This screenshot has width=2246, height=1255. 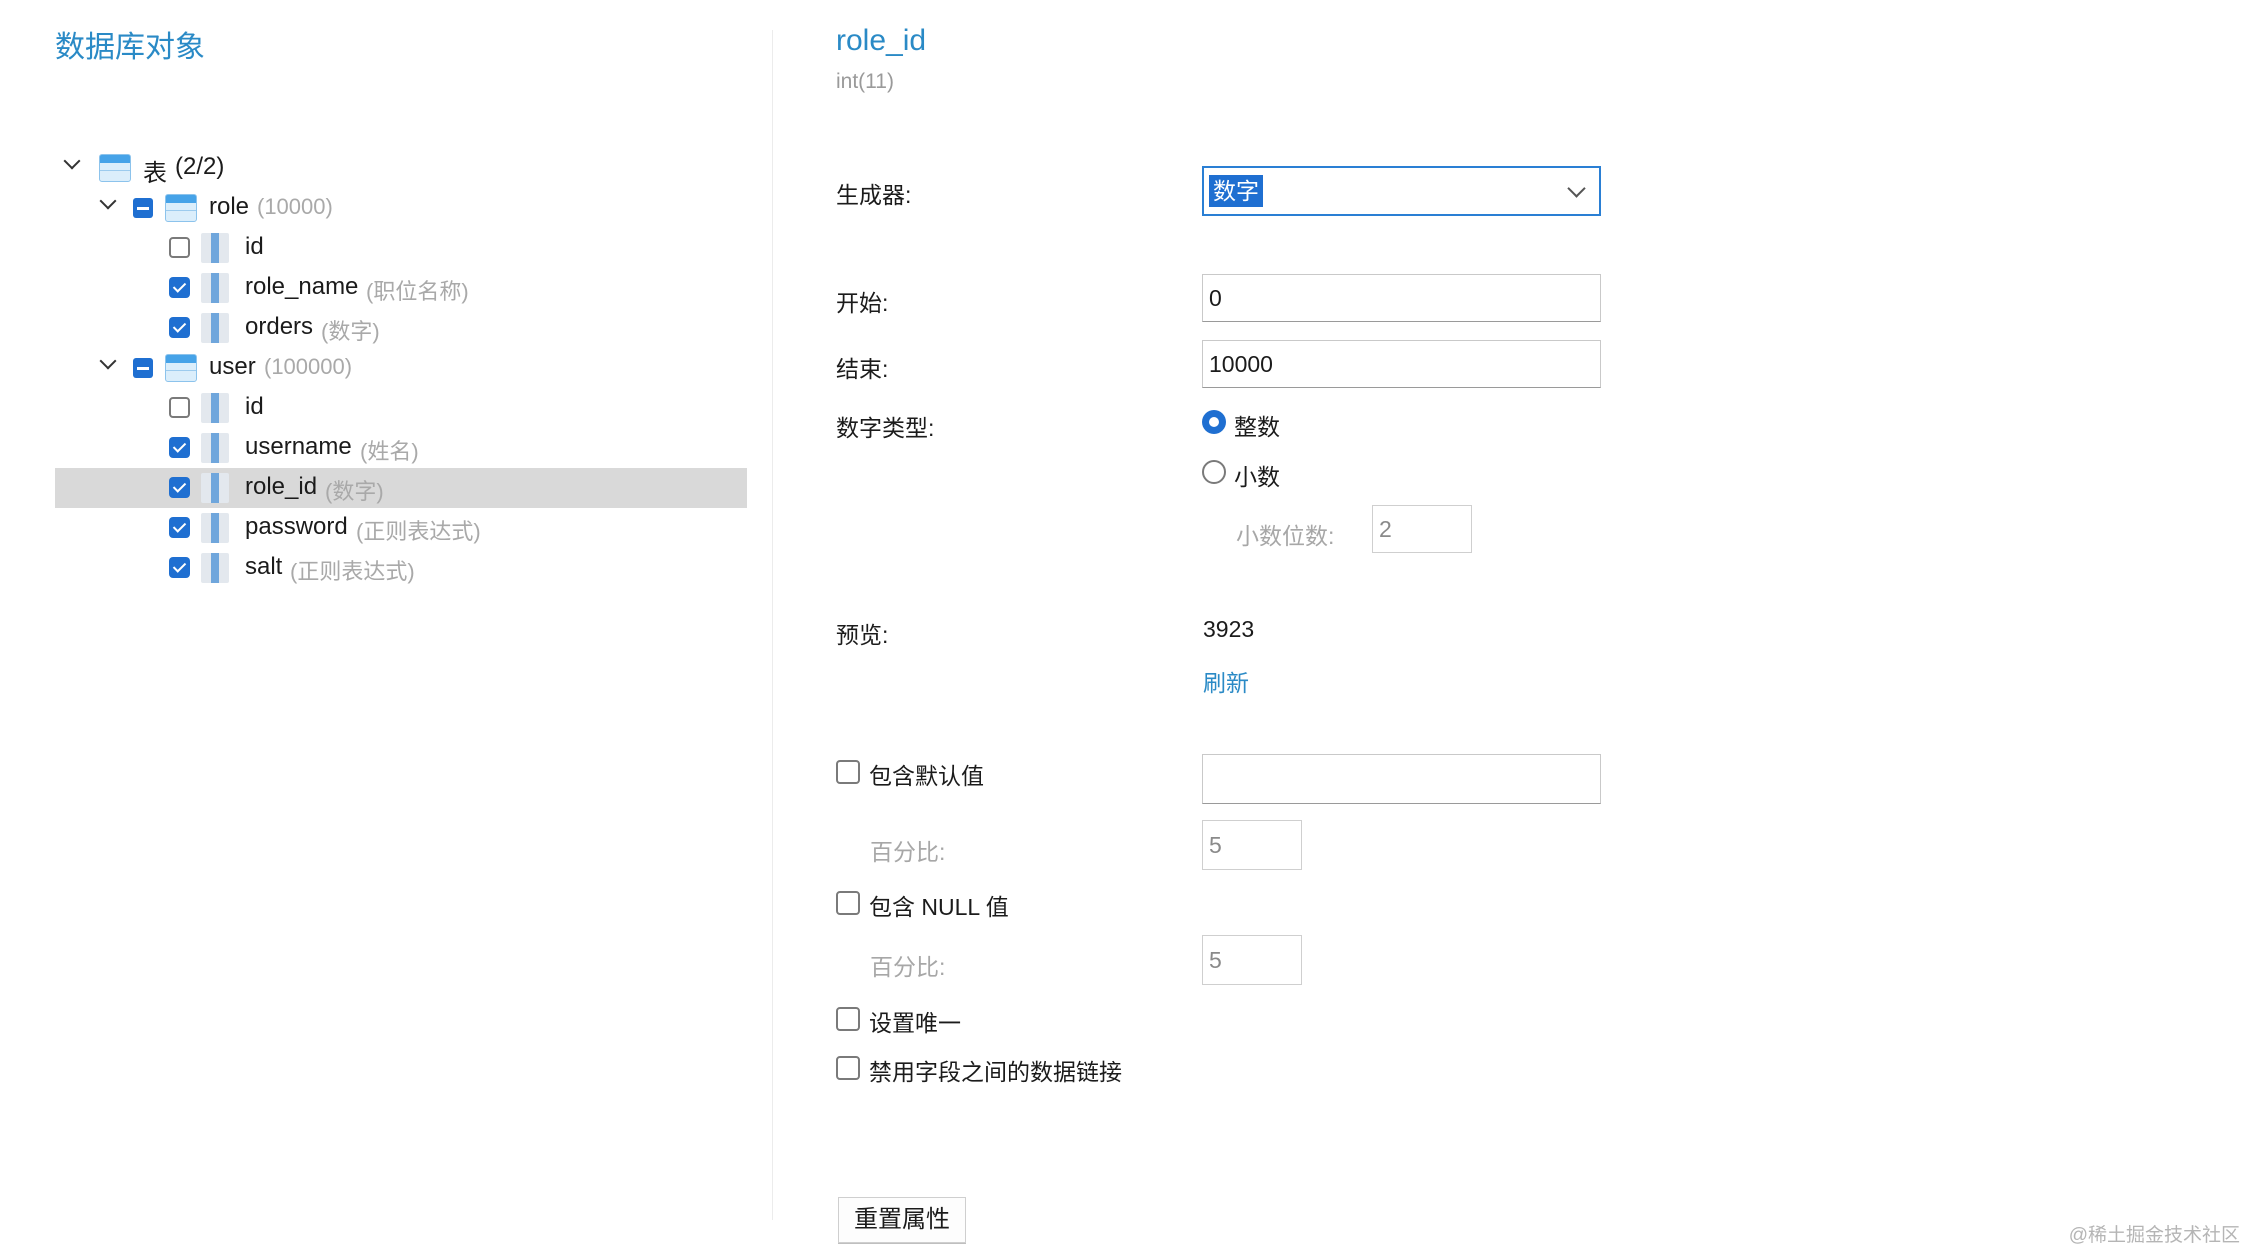 What do you see at coordinates (401, 328) in the screenshot?
I see `tree-column-orders: orders (数字)` at bounding box center [401, 328].